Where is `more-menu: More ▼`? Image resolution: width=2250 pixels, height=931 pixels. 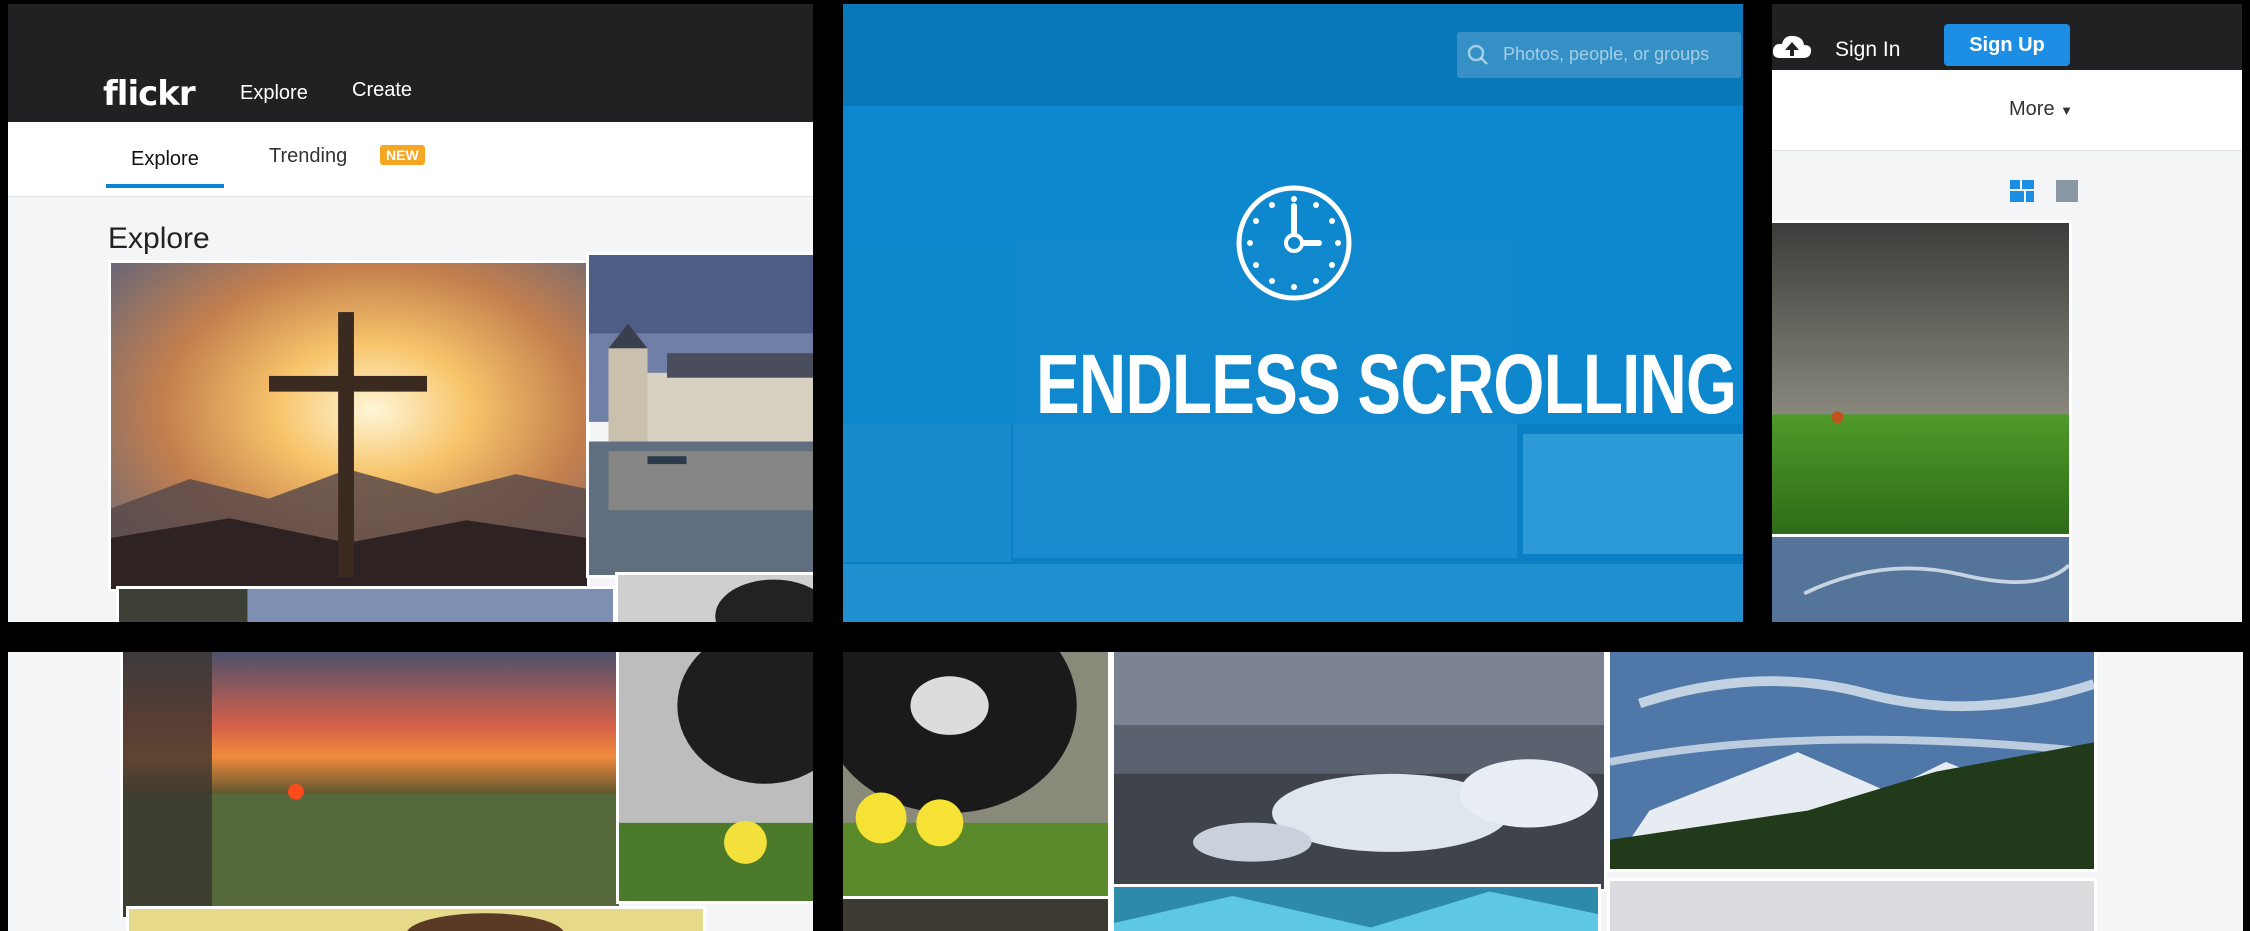
more-menu: More ▼ is located at coordinates (2041, 109).